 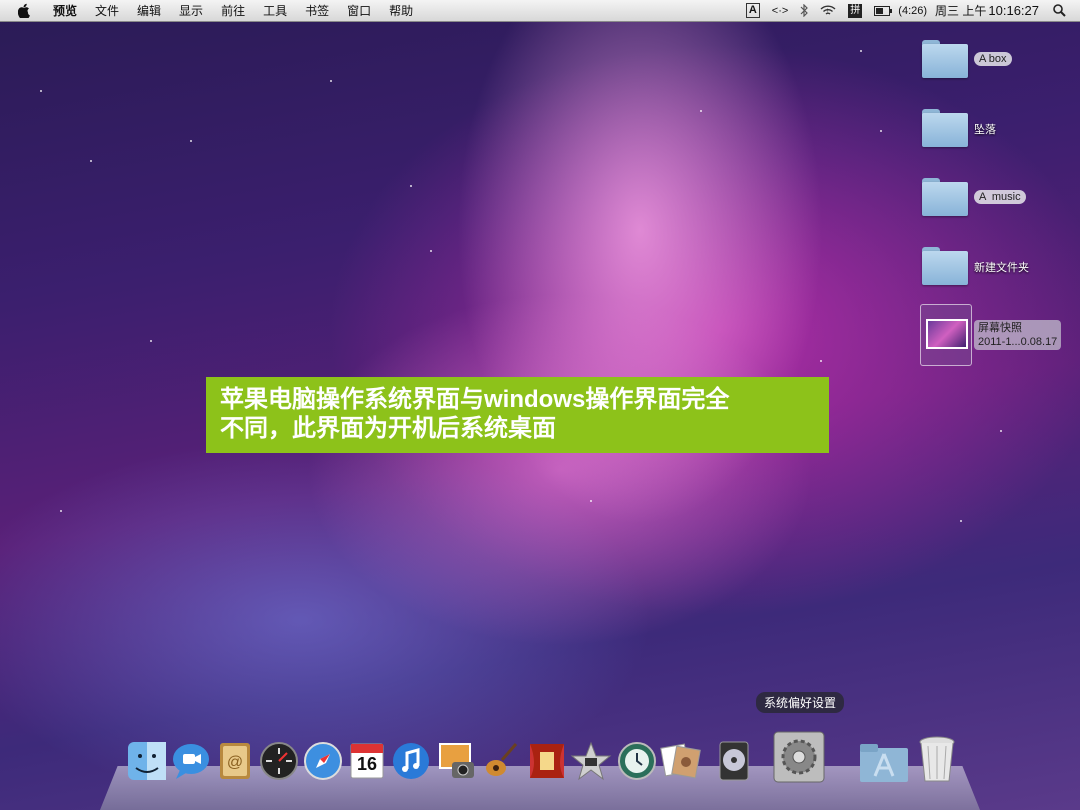 I want to click on menu-help: 帮助, so click(x=401, y=10).